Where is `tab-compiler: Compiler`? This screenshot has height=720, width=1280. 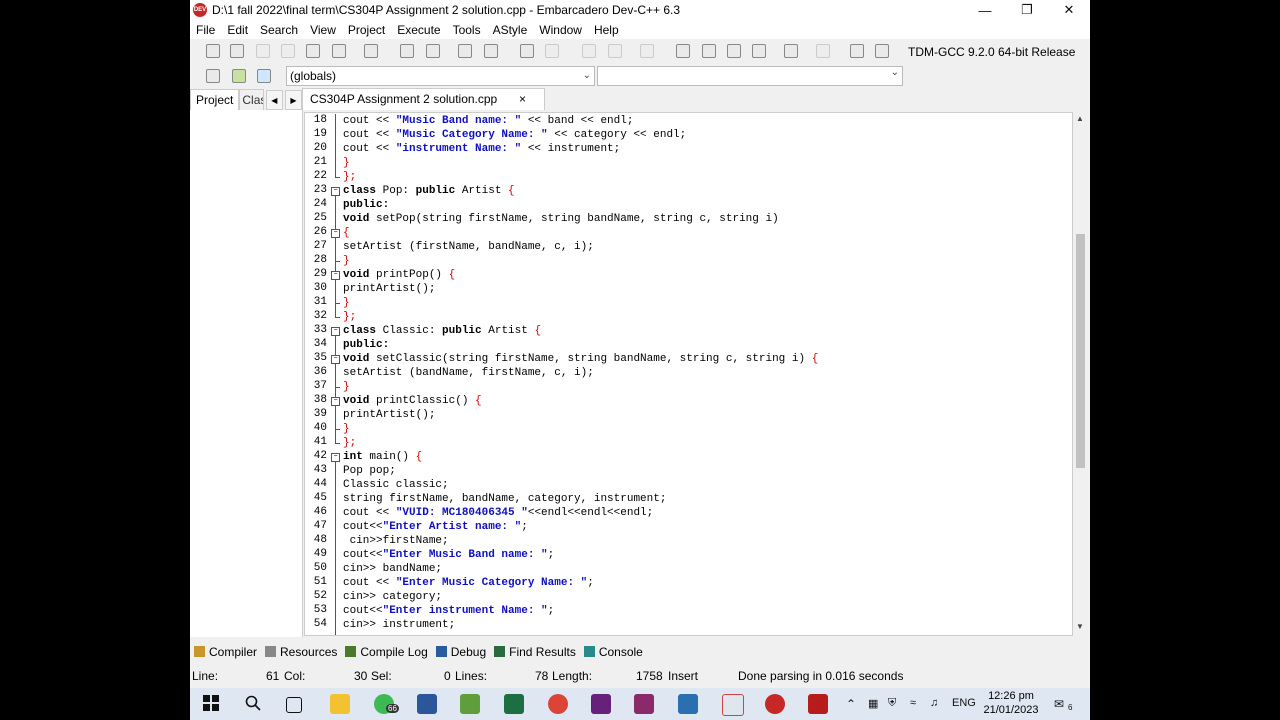 tab-compiler: Compiler is located at coordinates (225, 652).